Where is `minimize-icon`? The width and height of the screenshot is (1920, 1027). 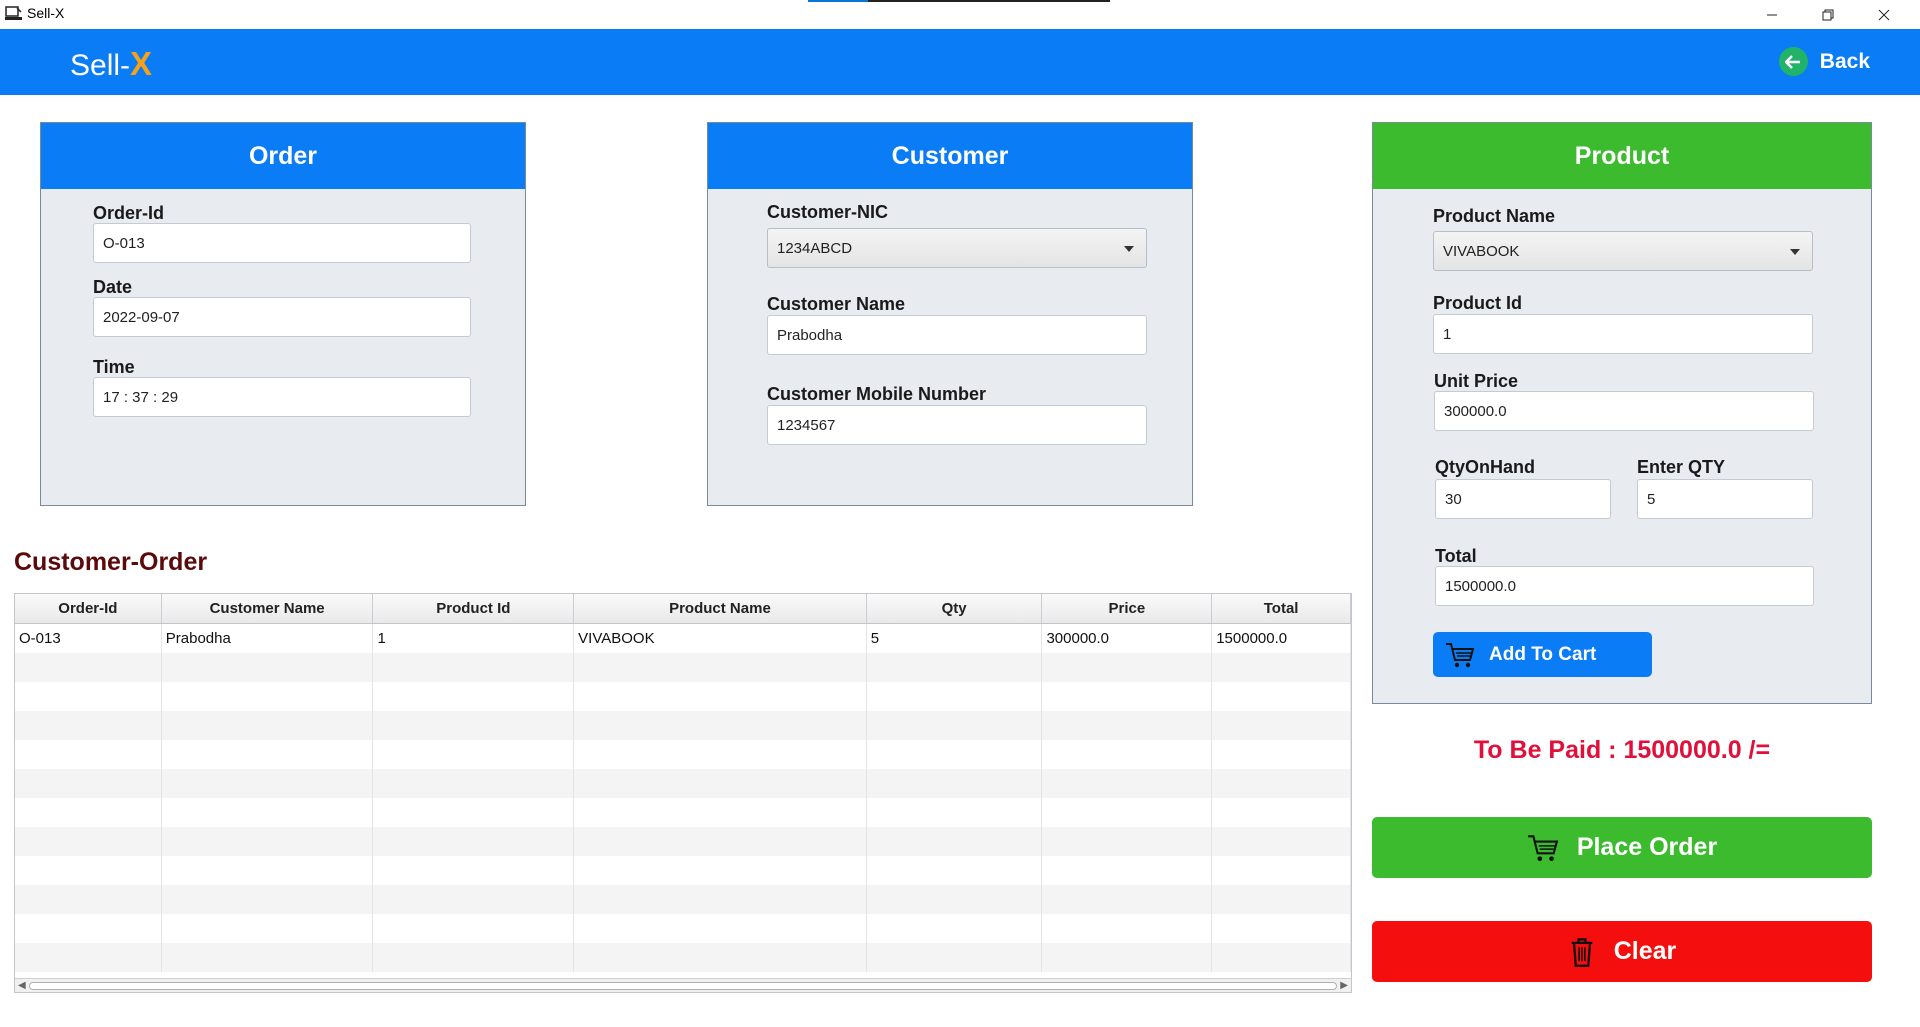 minimize-icon is located at coordinates (1772, 14).